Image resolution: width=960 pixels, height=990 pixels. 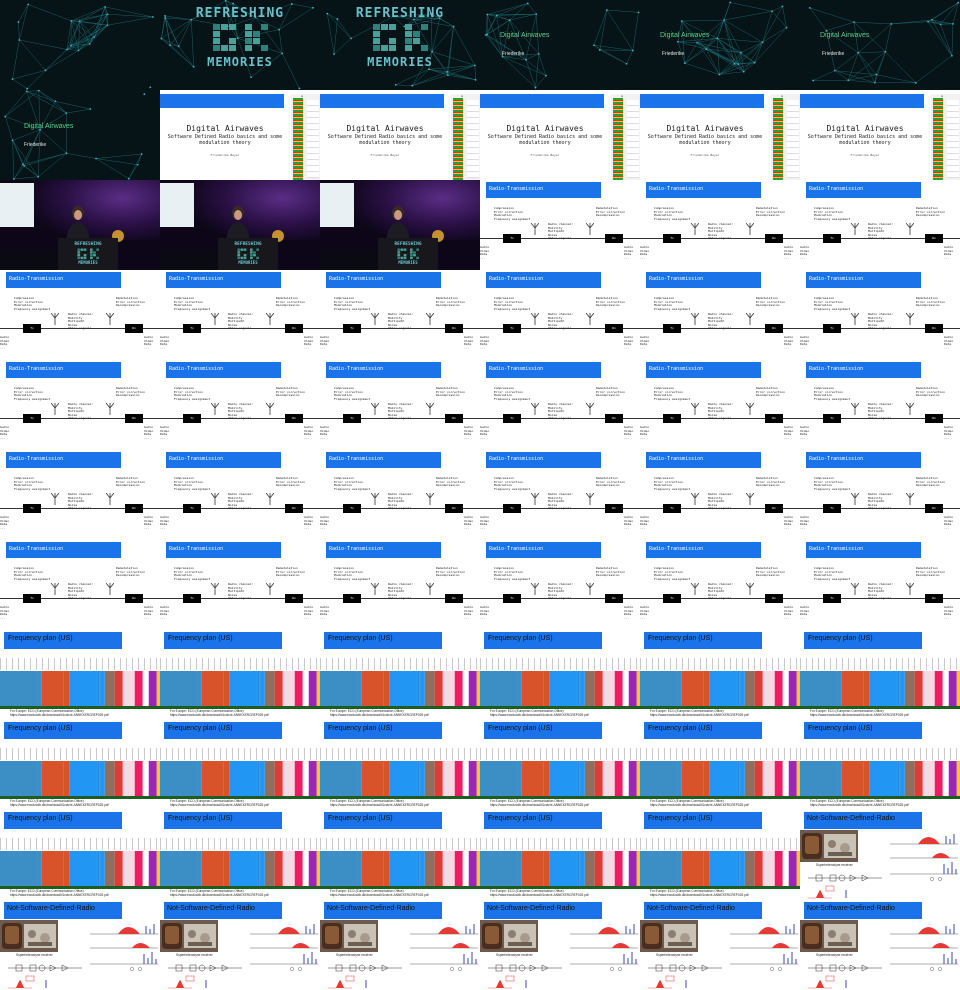 I want to click on radio-photo, so click(x=29, y=936).